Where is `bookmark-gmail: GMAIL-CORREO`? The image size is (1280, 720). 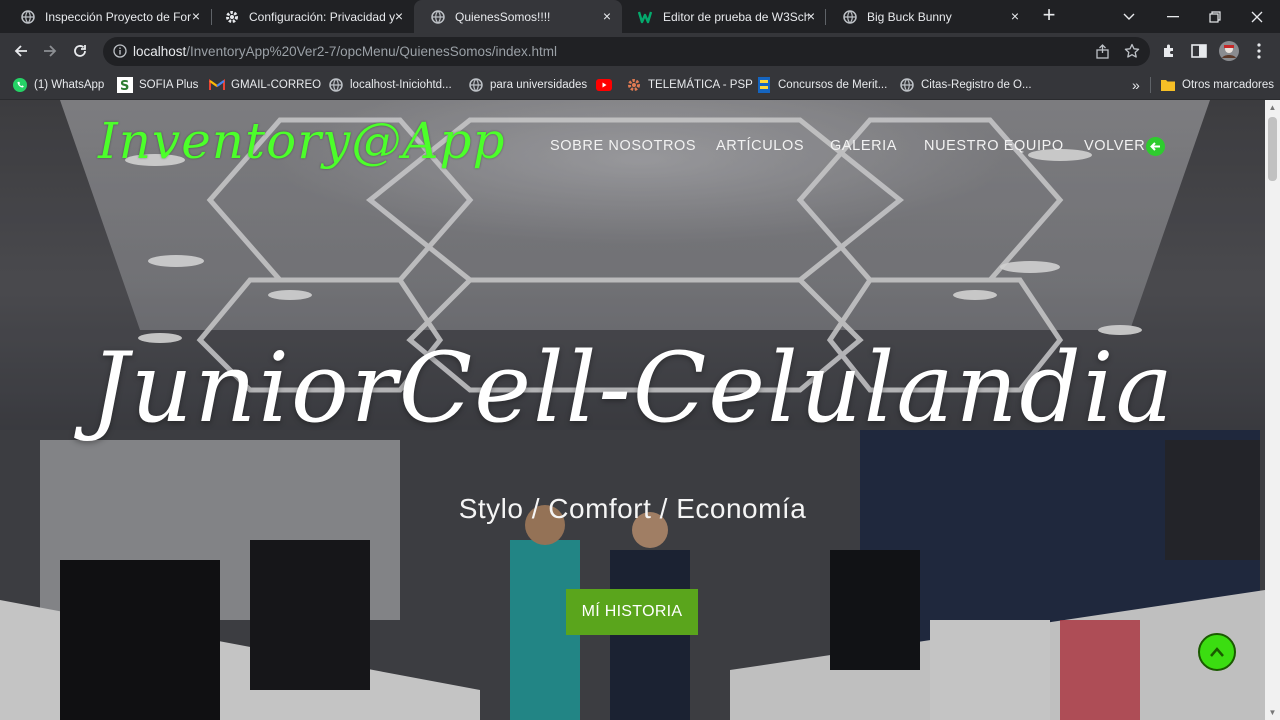 bookmark-gmail: GMAIL-CORREO is located at coordinates (265, 85).